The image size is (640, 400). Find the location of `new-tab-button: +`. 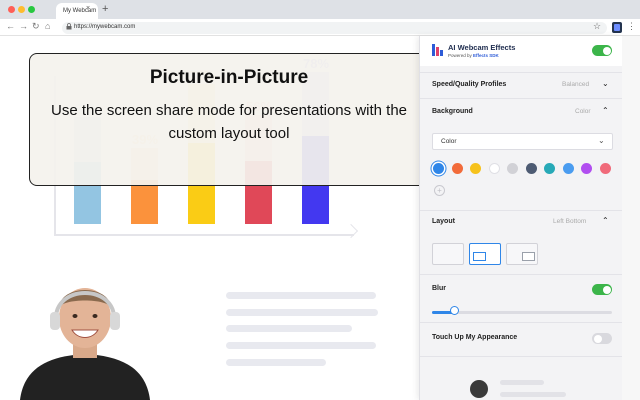

new-tab-button: + is located at coordinates (105, 9).